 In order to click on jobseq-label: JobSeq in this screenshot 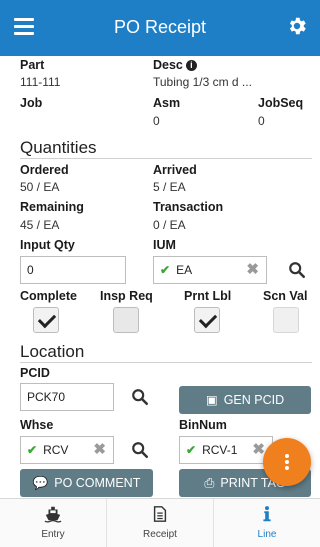, I will do `click(281, 103)`.